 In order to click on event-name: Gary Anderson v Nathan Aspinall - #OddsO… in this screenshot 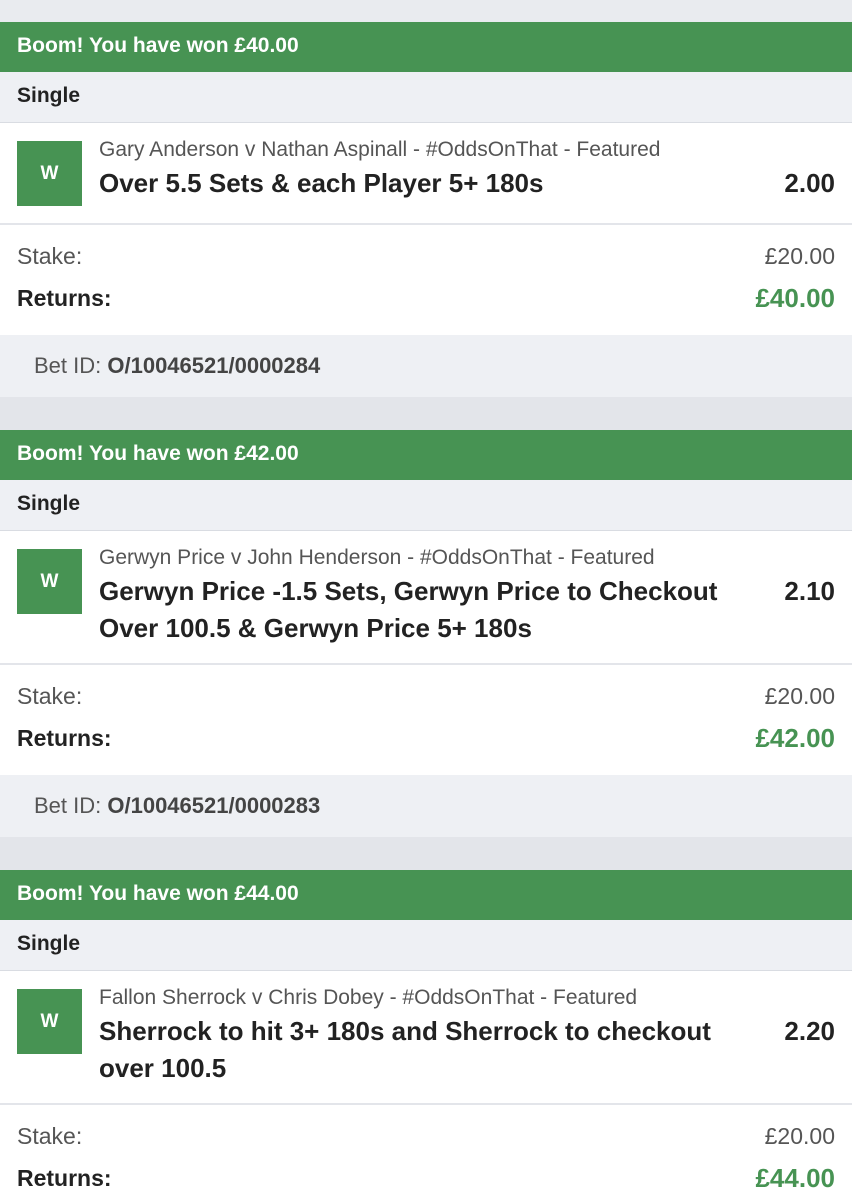, I will do `click(380, 149)`.